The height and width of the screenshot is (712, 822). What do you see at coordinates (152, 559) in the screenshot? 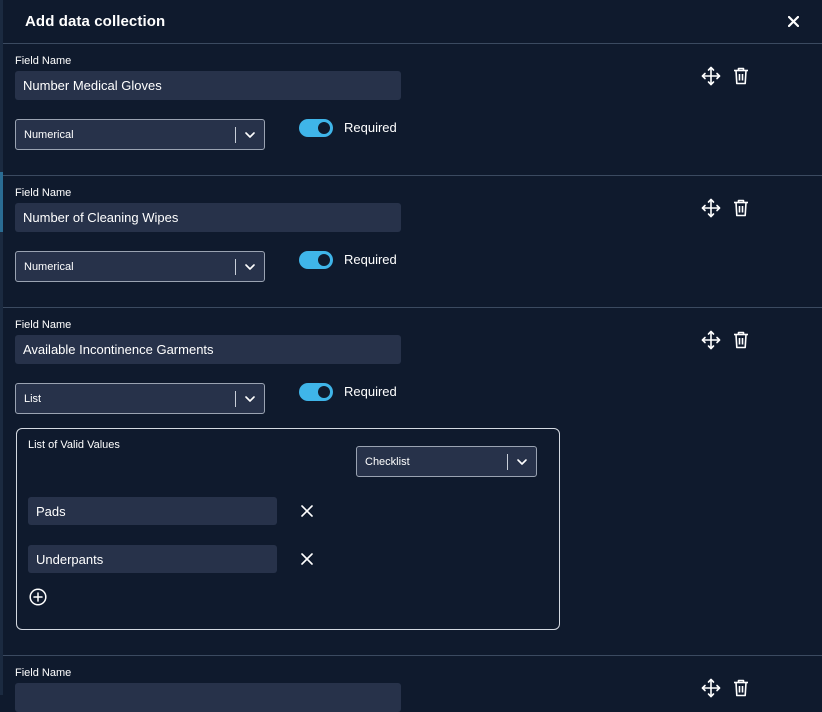
I see `valid-value-input: Underpants` at bounding box center [152, 559].